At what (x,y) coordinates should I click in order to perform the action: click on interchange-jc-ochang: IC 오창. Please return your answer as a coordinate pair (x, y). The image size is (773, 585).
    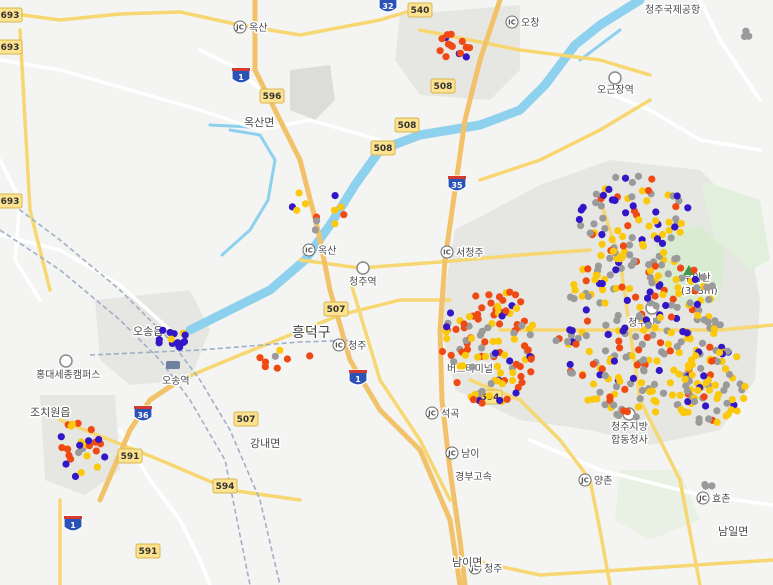
    Looking at the image, I should click on (523, 23).